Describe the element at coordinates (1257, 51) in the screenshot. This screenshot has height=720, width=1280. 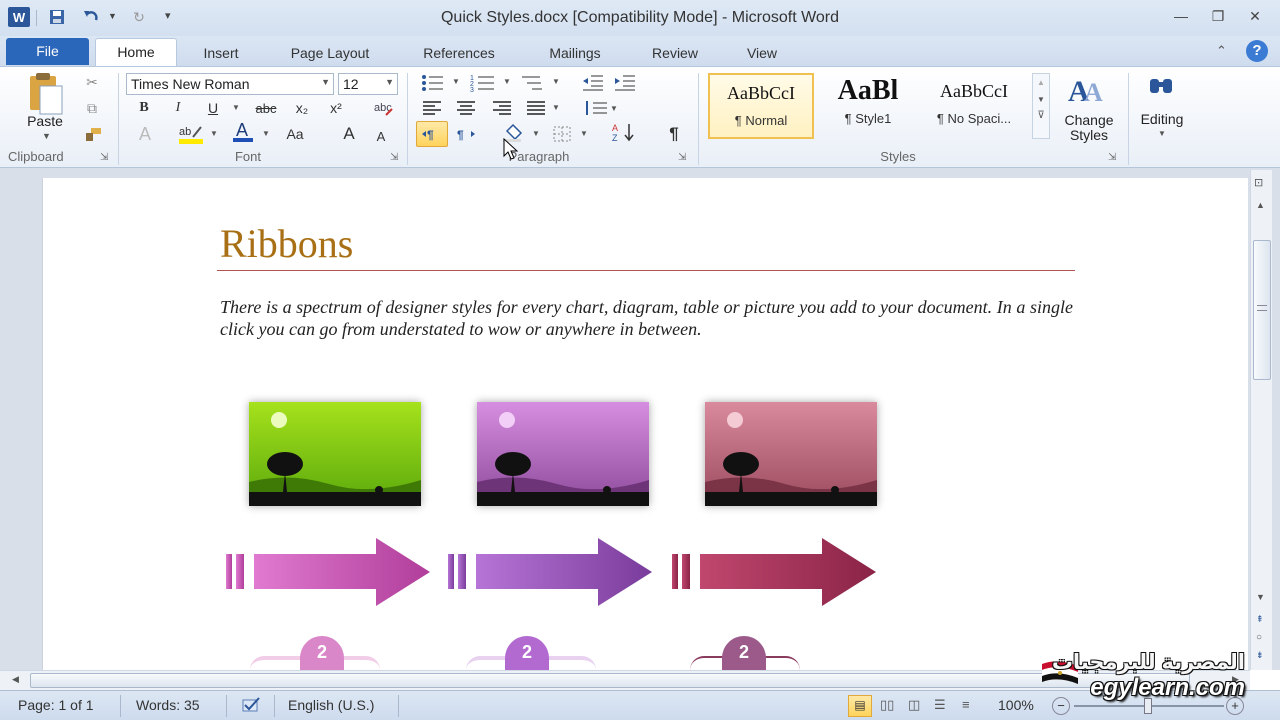
I see `help-icon: ?` at that location.